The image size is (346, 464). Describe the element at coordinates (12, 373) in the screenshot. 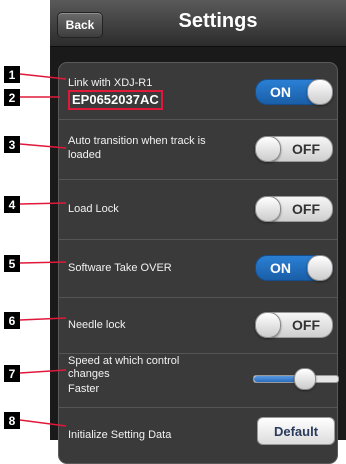

I see `callout-7: 7` at that location.